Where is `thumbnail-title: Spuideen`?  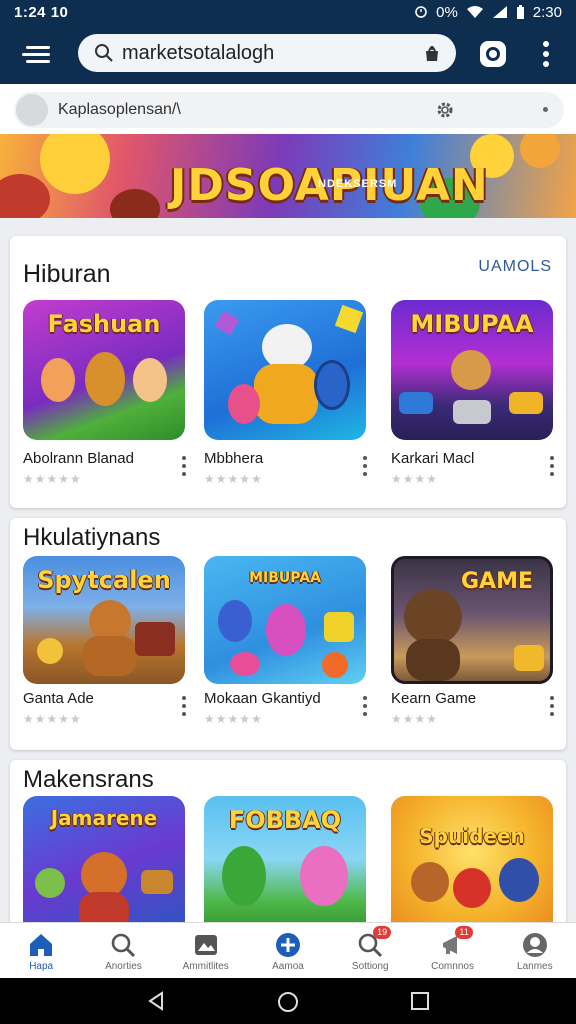 thumbnail-title: Spuideen is located at coordinates (472, 836).